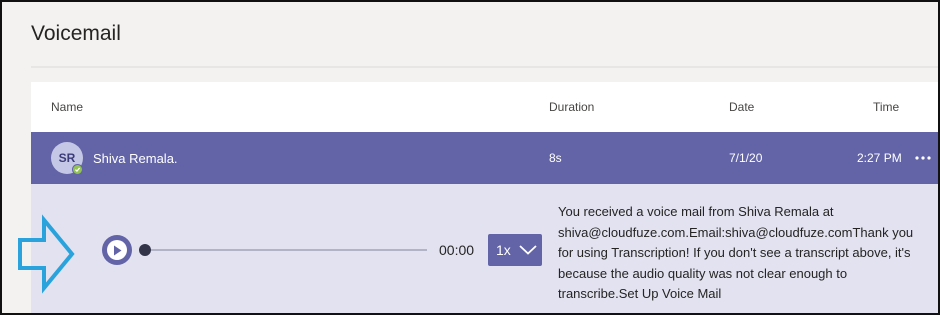 The height and width of the screenshot is (315, 940). I want to click on voicemail-time: 2:27 PM, so click(879, 158).